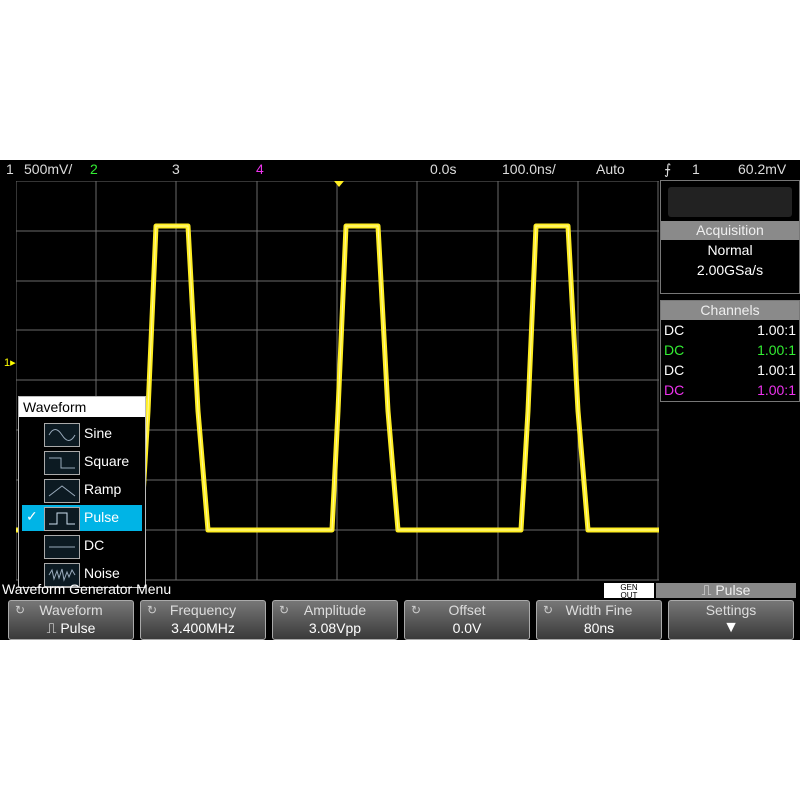  I want to click on softkey-label: Waveform, so click(71, 610).